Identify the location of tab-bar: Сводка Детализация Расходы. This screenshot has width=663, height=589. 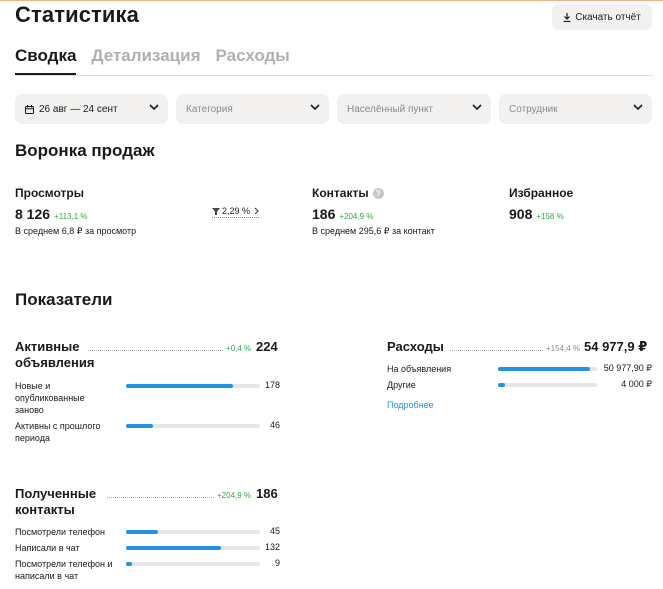
(152, 60).